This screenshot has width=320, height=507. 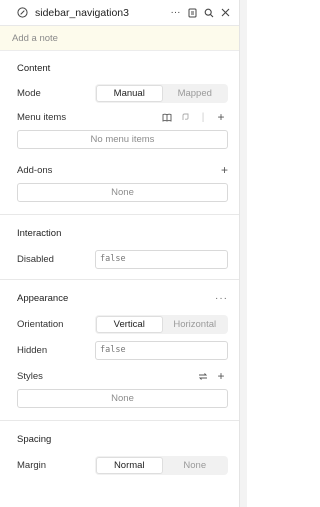 What do you see at coordinates (82, 12) in the screenshot?
I see `component-title: sidebar_navigation3` at bounding box center [82, 12].